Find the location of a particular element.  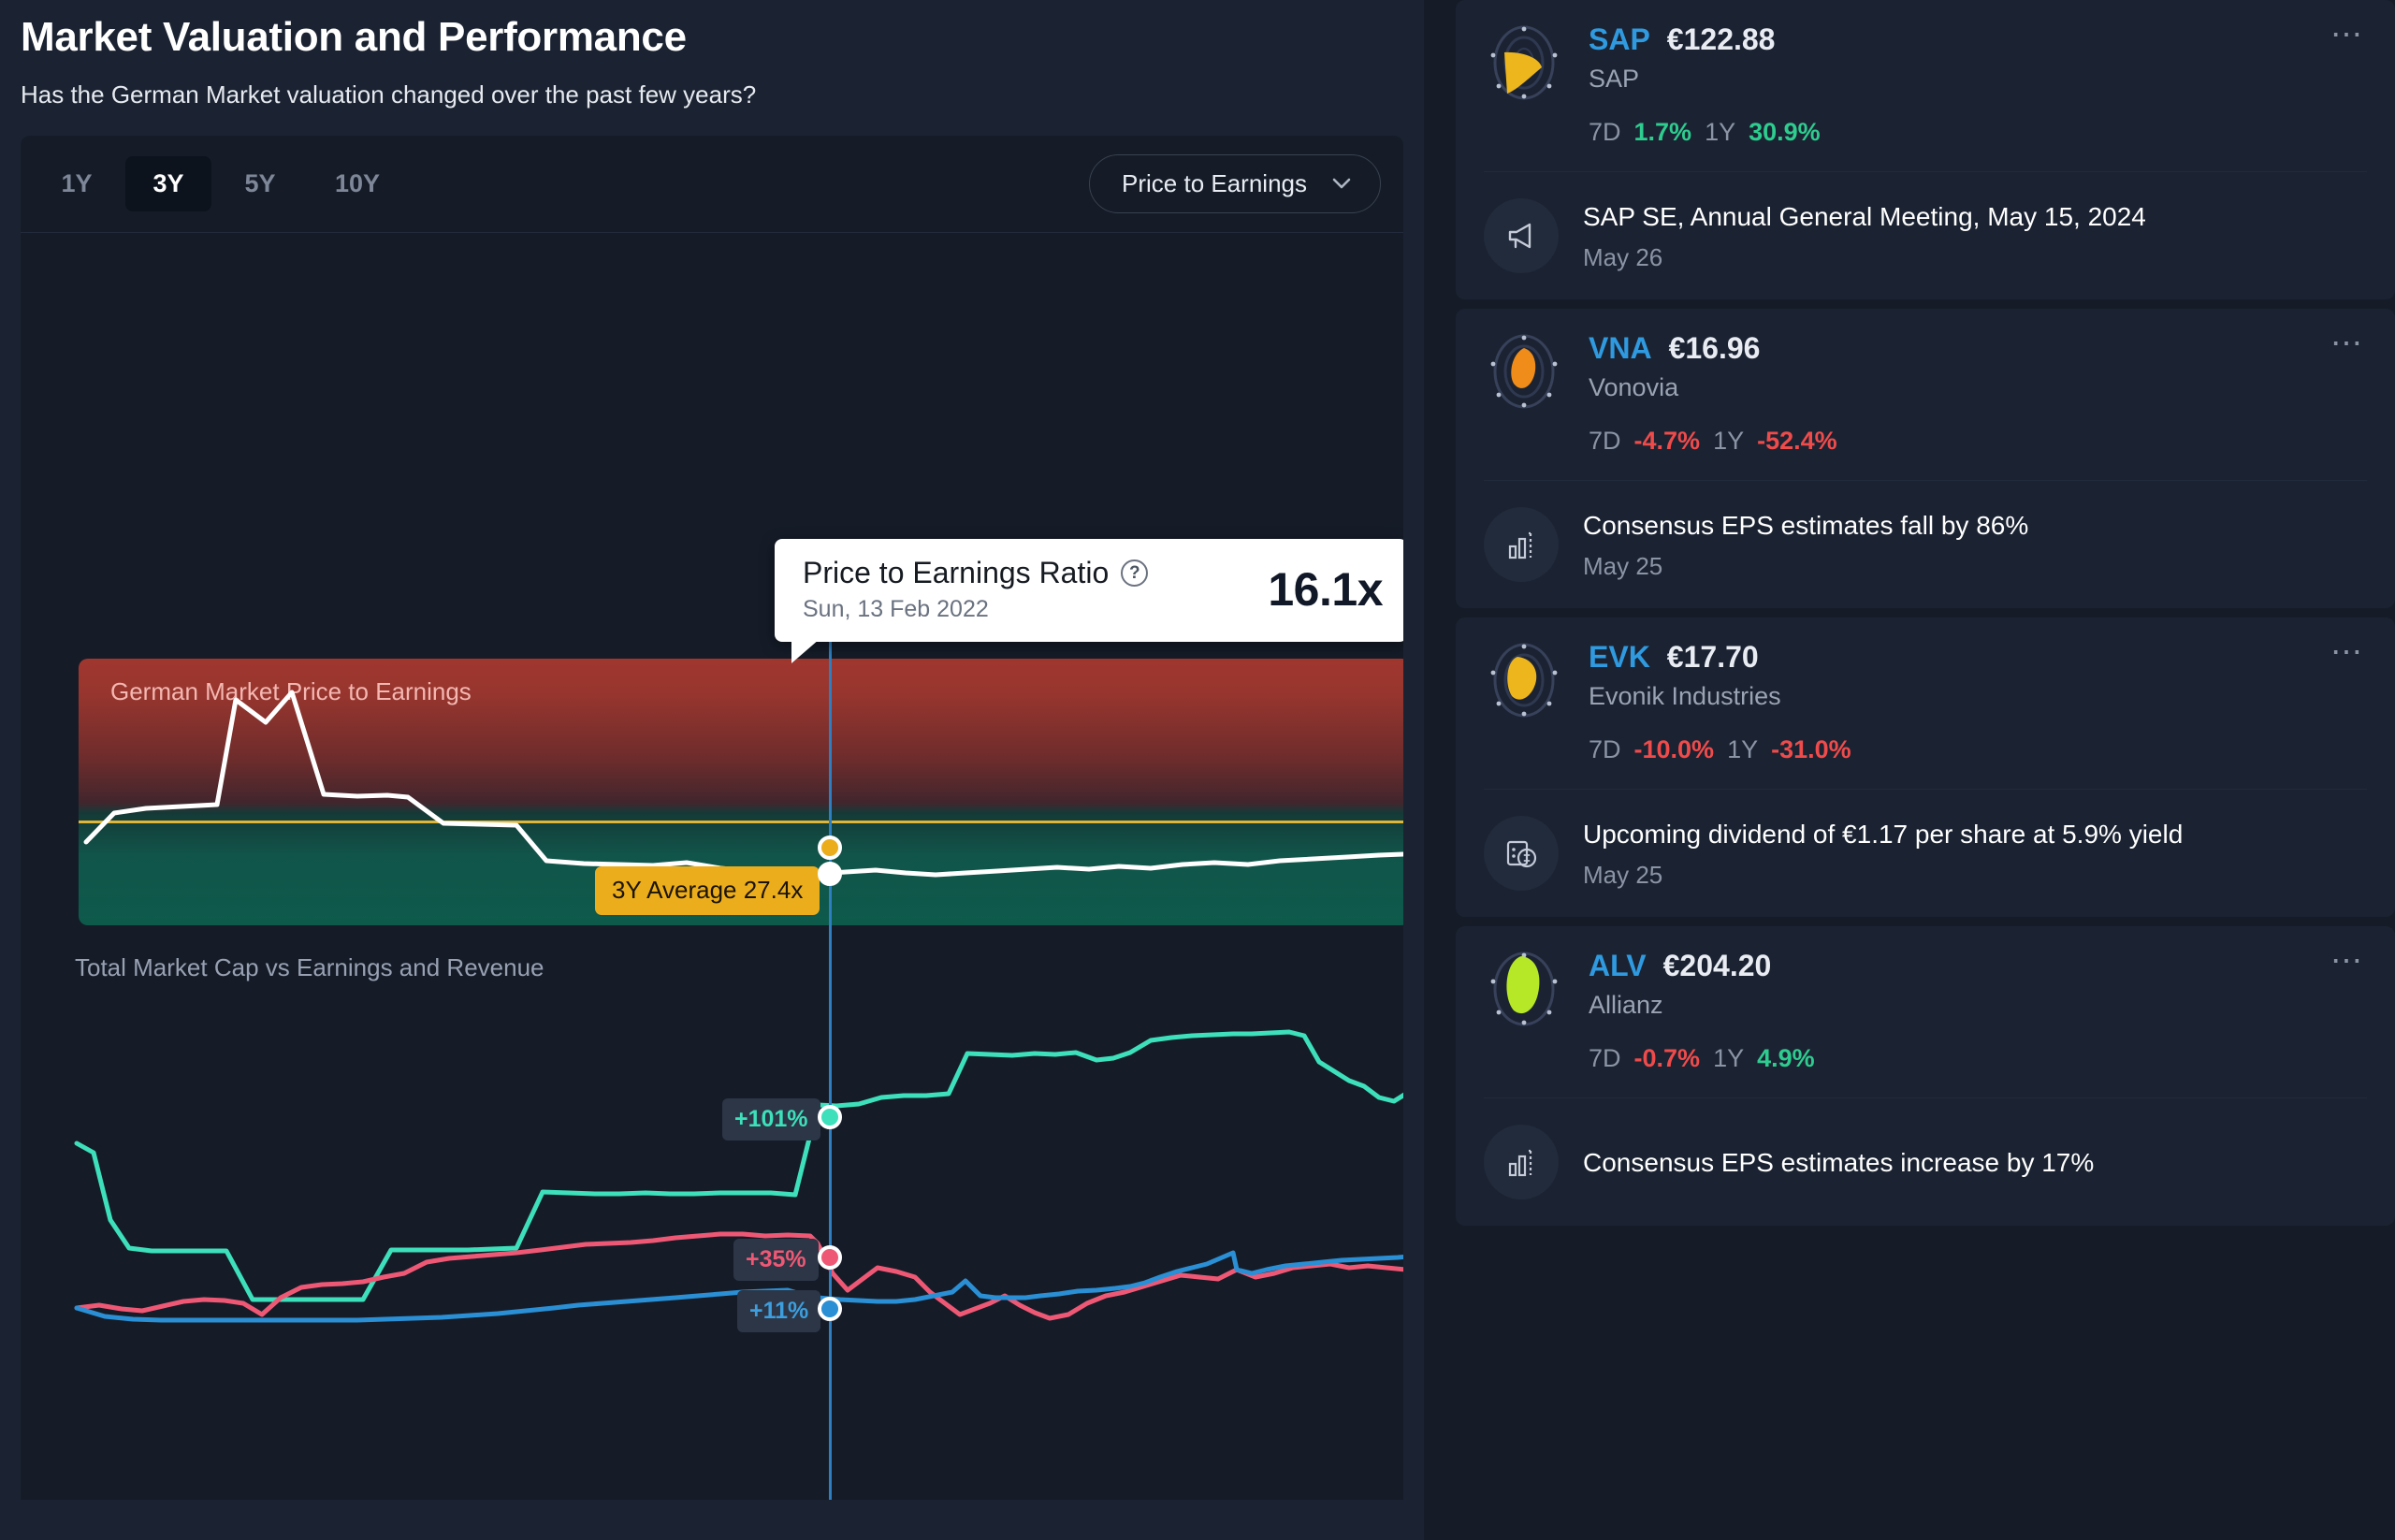

vonovia-logo-icon is located at coordinates (1524, 371).